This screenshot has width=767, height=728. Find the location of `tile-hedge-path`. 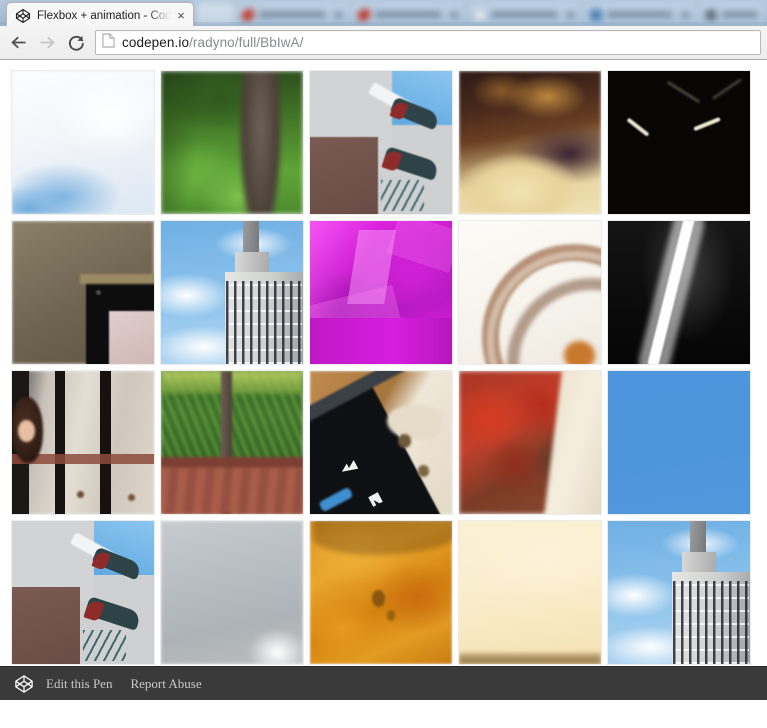

tile-hedge-path is located at coordinates (232, 442).